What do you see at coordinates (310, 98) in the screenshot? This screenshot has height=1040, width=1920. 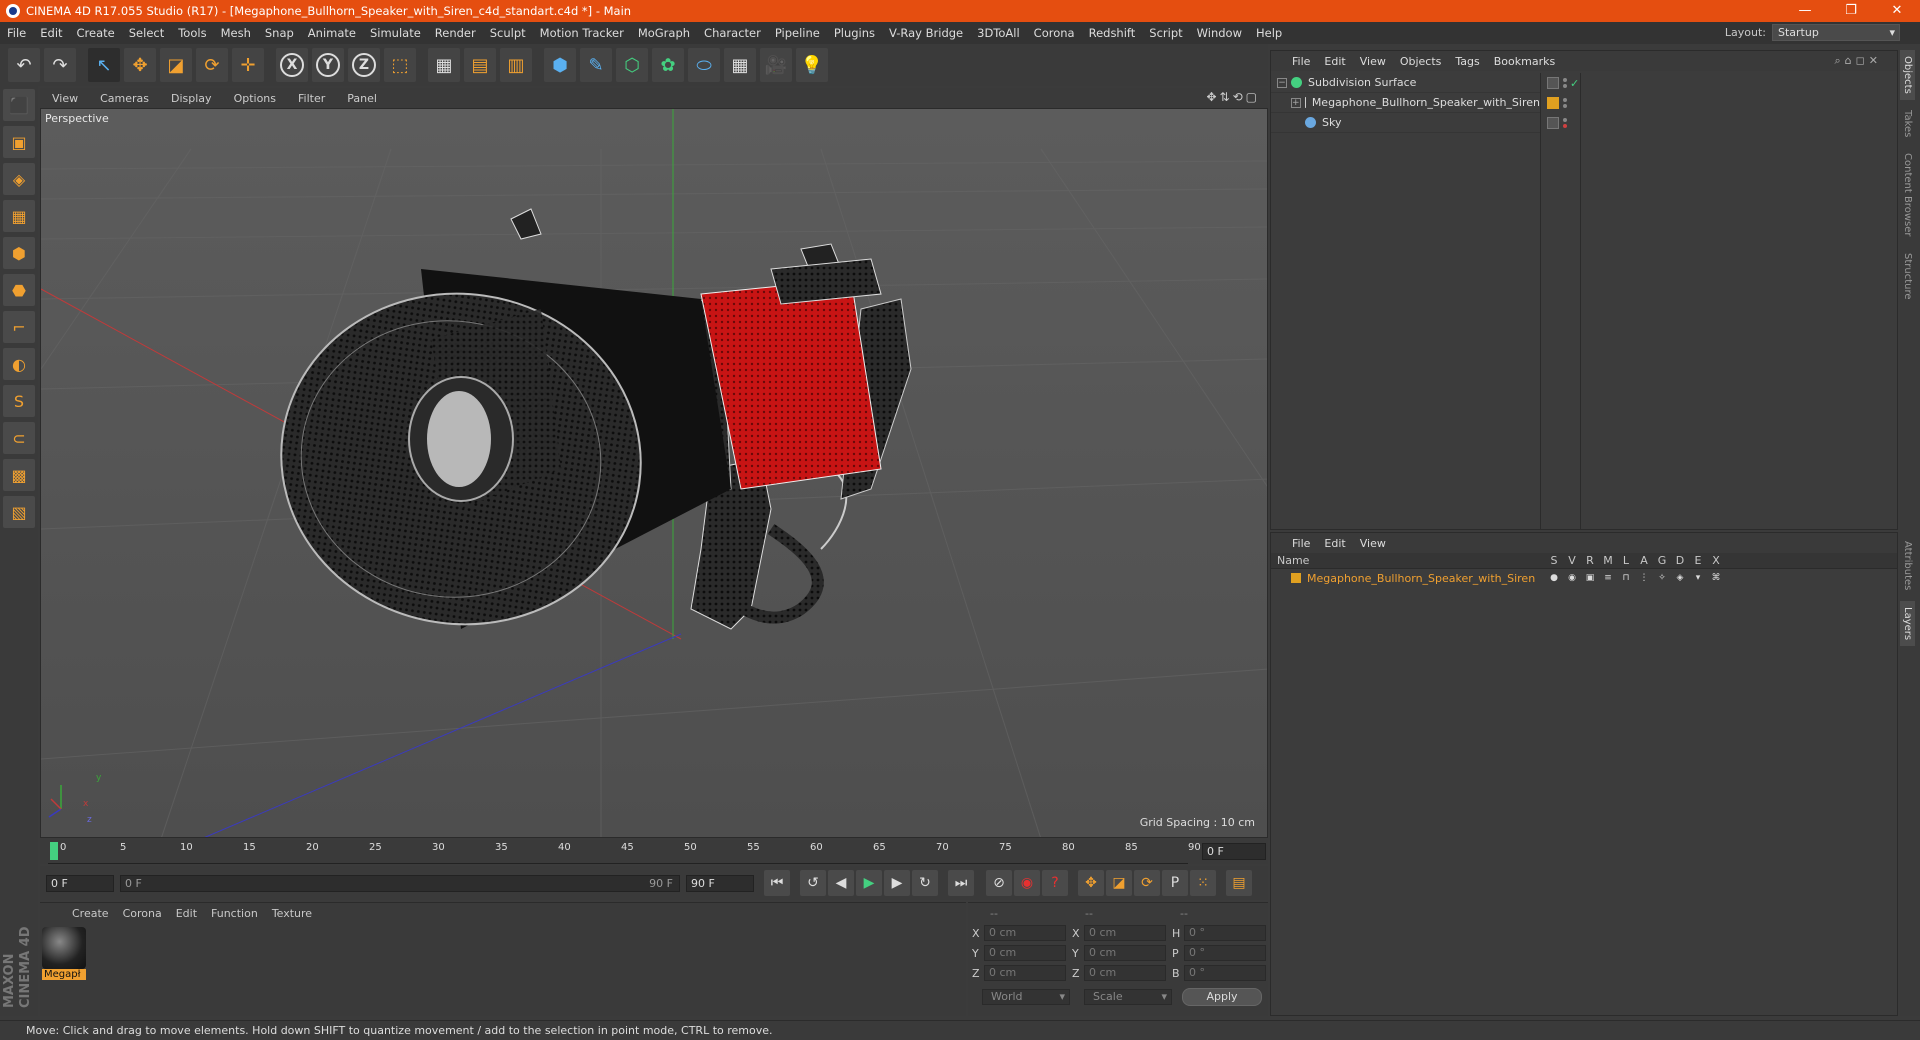 I see `viewport-menu-filter: Filter` at bounding box center [310, 98].